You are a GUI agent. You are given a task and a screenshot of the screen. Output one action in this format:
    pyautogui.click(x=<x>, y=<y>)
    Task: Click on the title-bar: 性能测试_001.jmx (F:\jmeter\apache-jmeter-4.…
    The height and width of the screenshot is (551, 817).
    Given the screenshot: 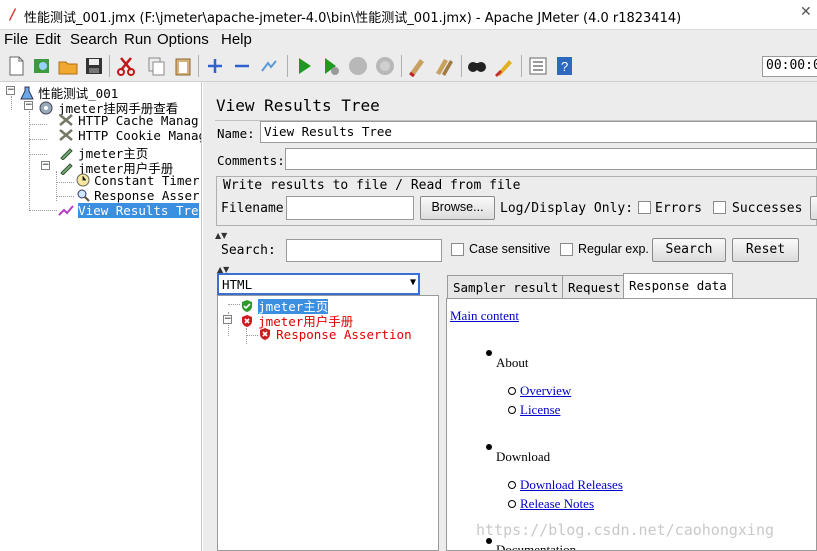 What is the action you would take?
    pyautogui.click(x=408, y=15)
    